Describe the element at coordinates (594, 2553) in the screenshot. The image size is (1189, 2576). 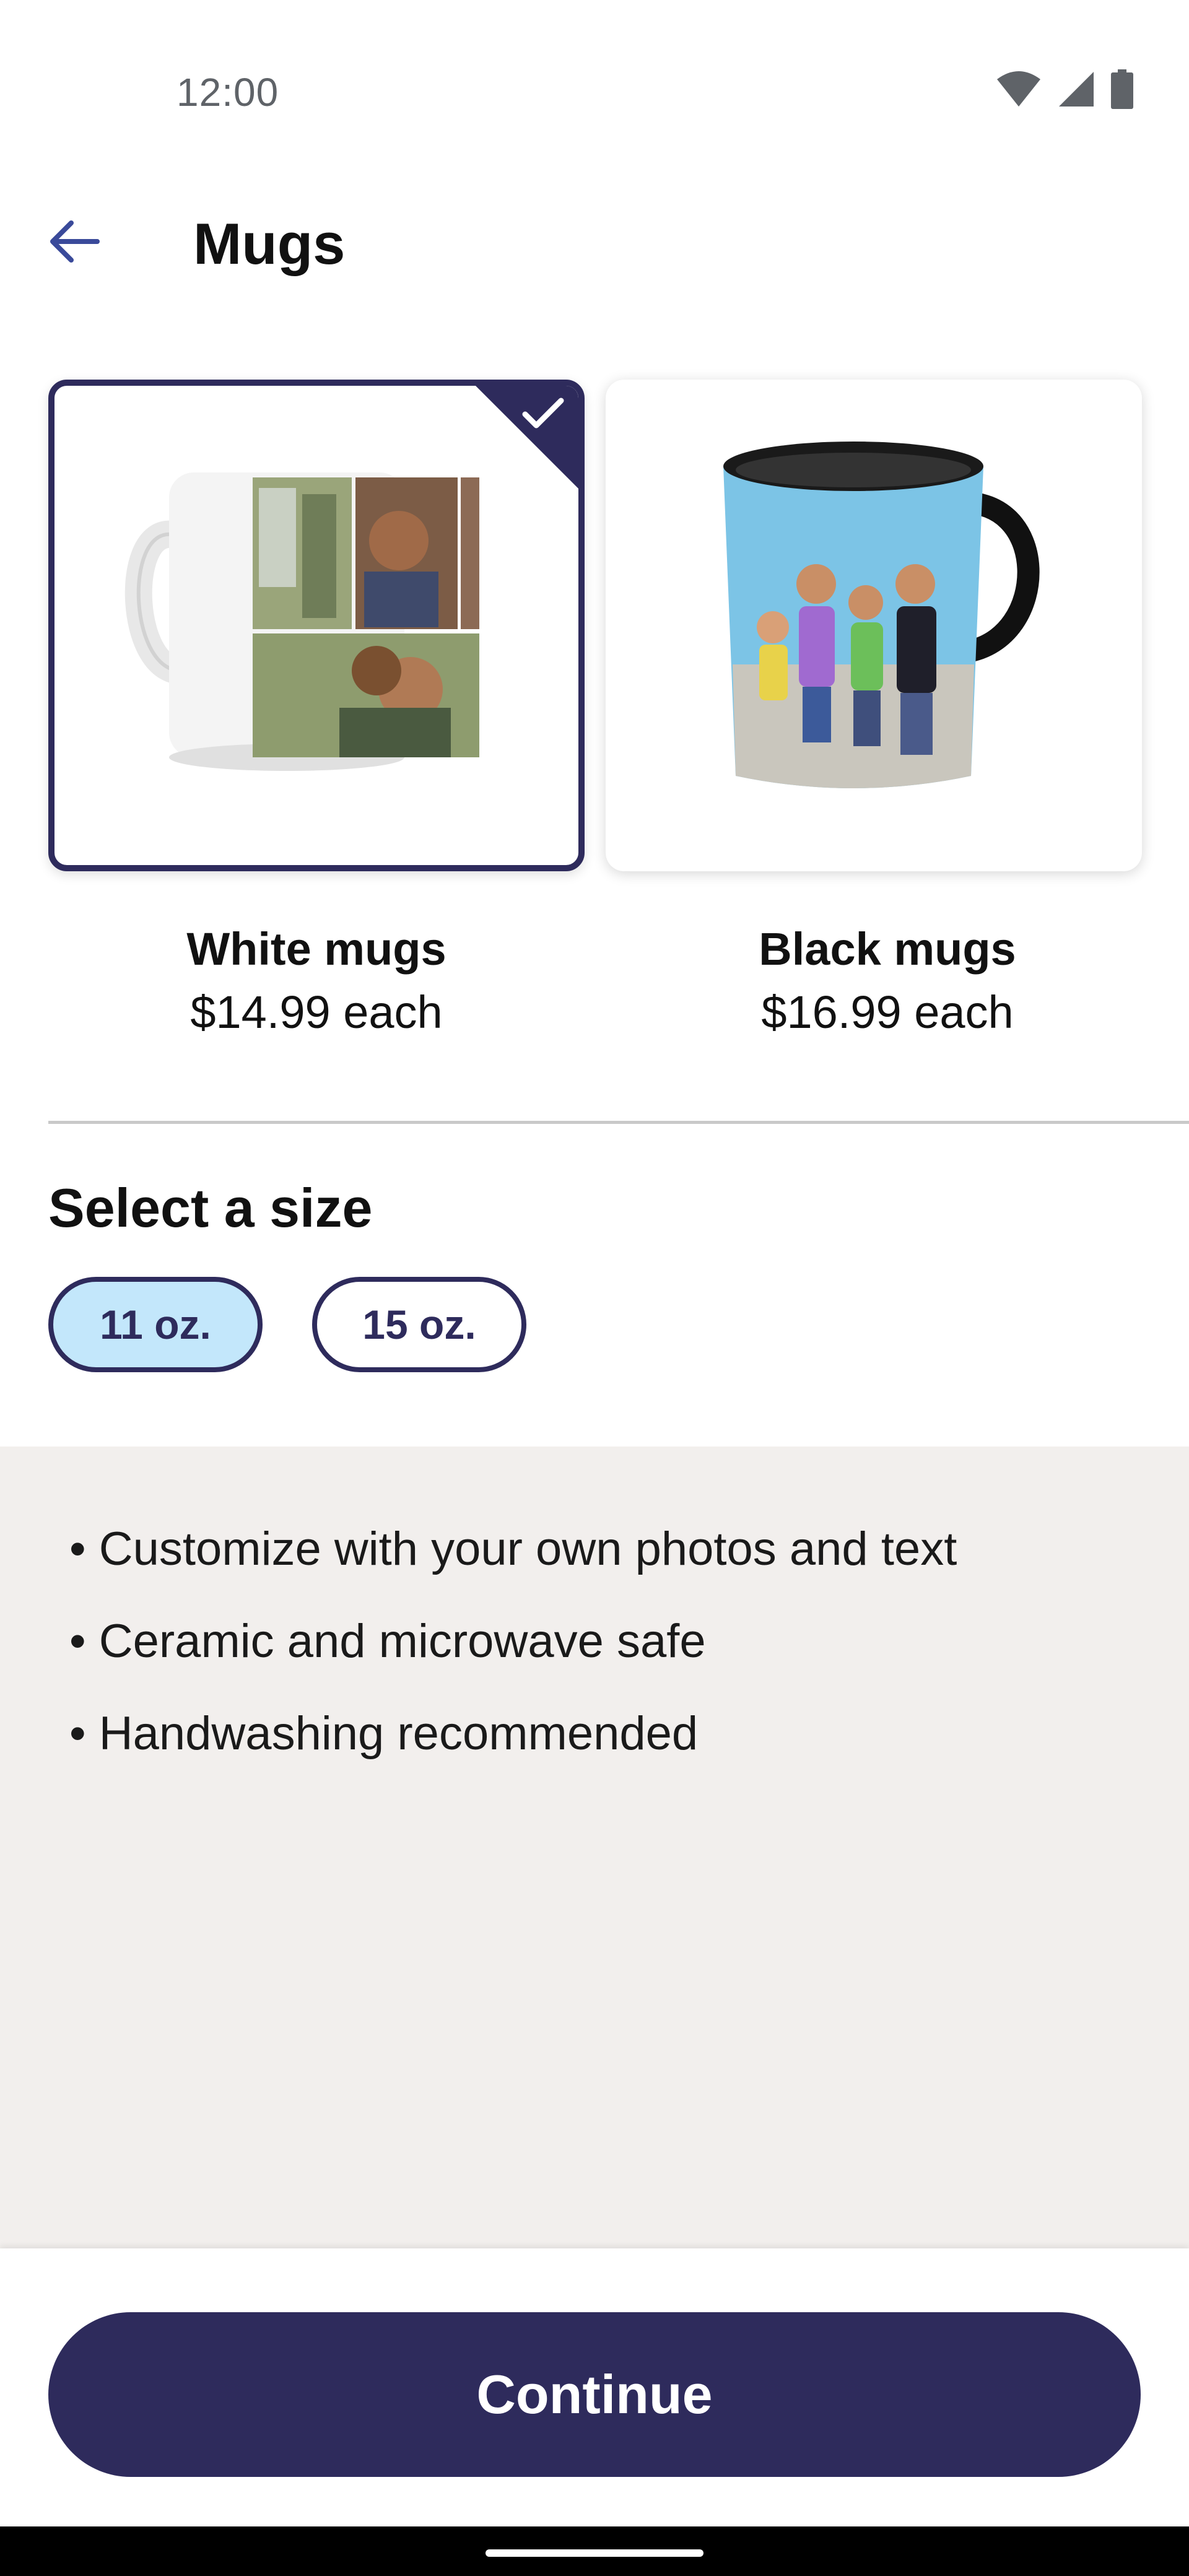
I see `home-gesture-handle` at that location.